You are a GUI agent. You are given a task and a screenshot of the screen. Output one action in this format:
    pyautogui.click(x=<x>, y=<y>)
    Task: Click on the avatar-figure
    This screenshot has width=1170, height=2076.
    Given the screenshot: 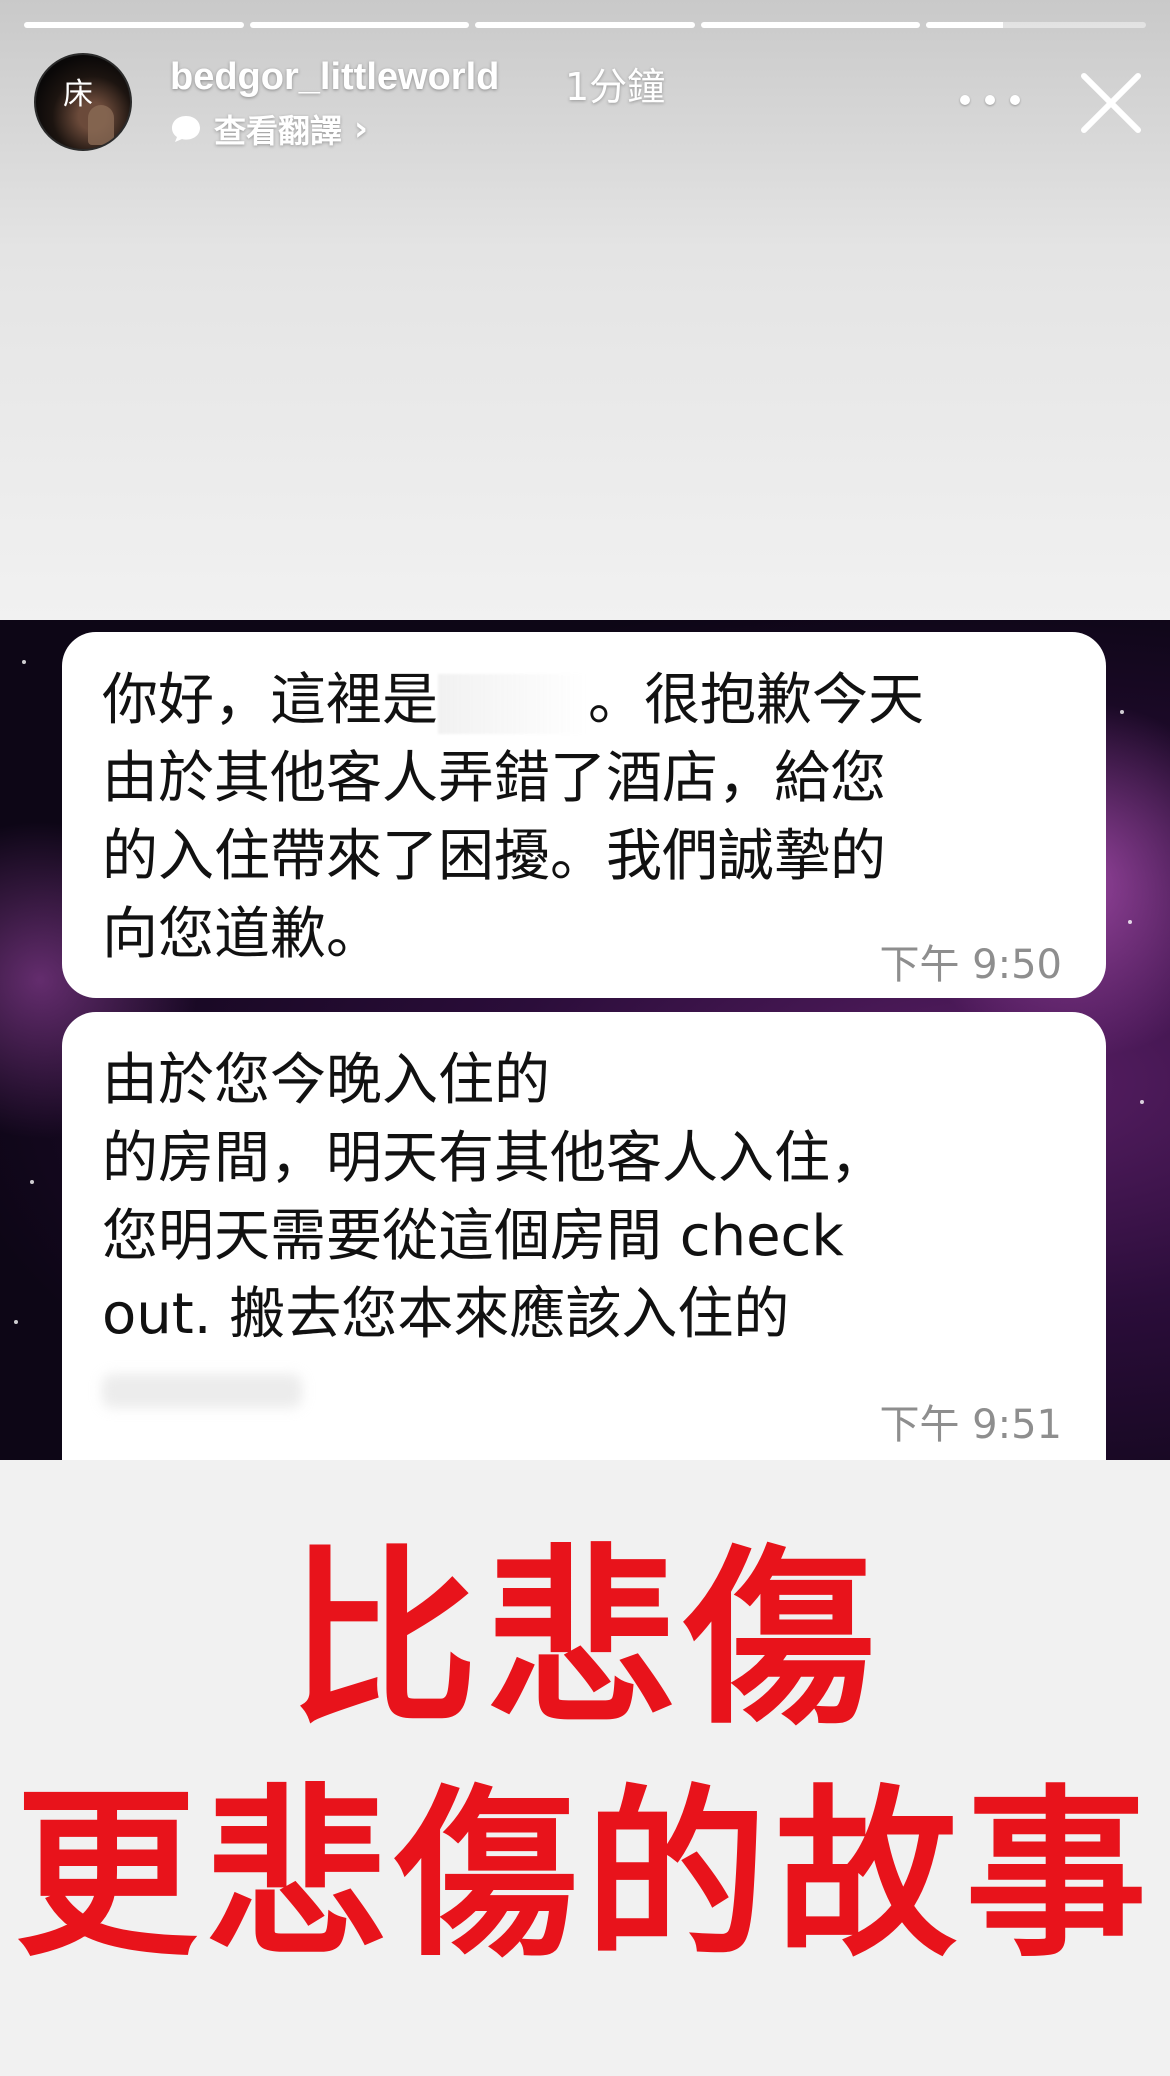 What is the action you would take?
    pyautogui.click(x=101, y=125)
    